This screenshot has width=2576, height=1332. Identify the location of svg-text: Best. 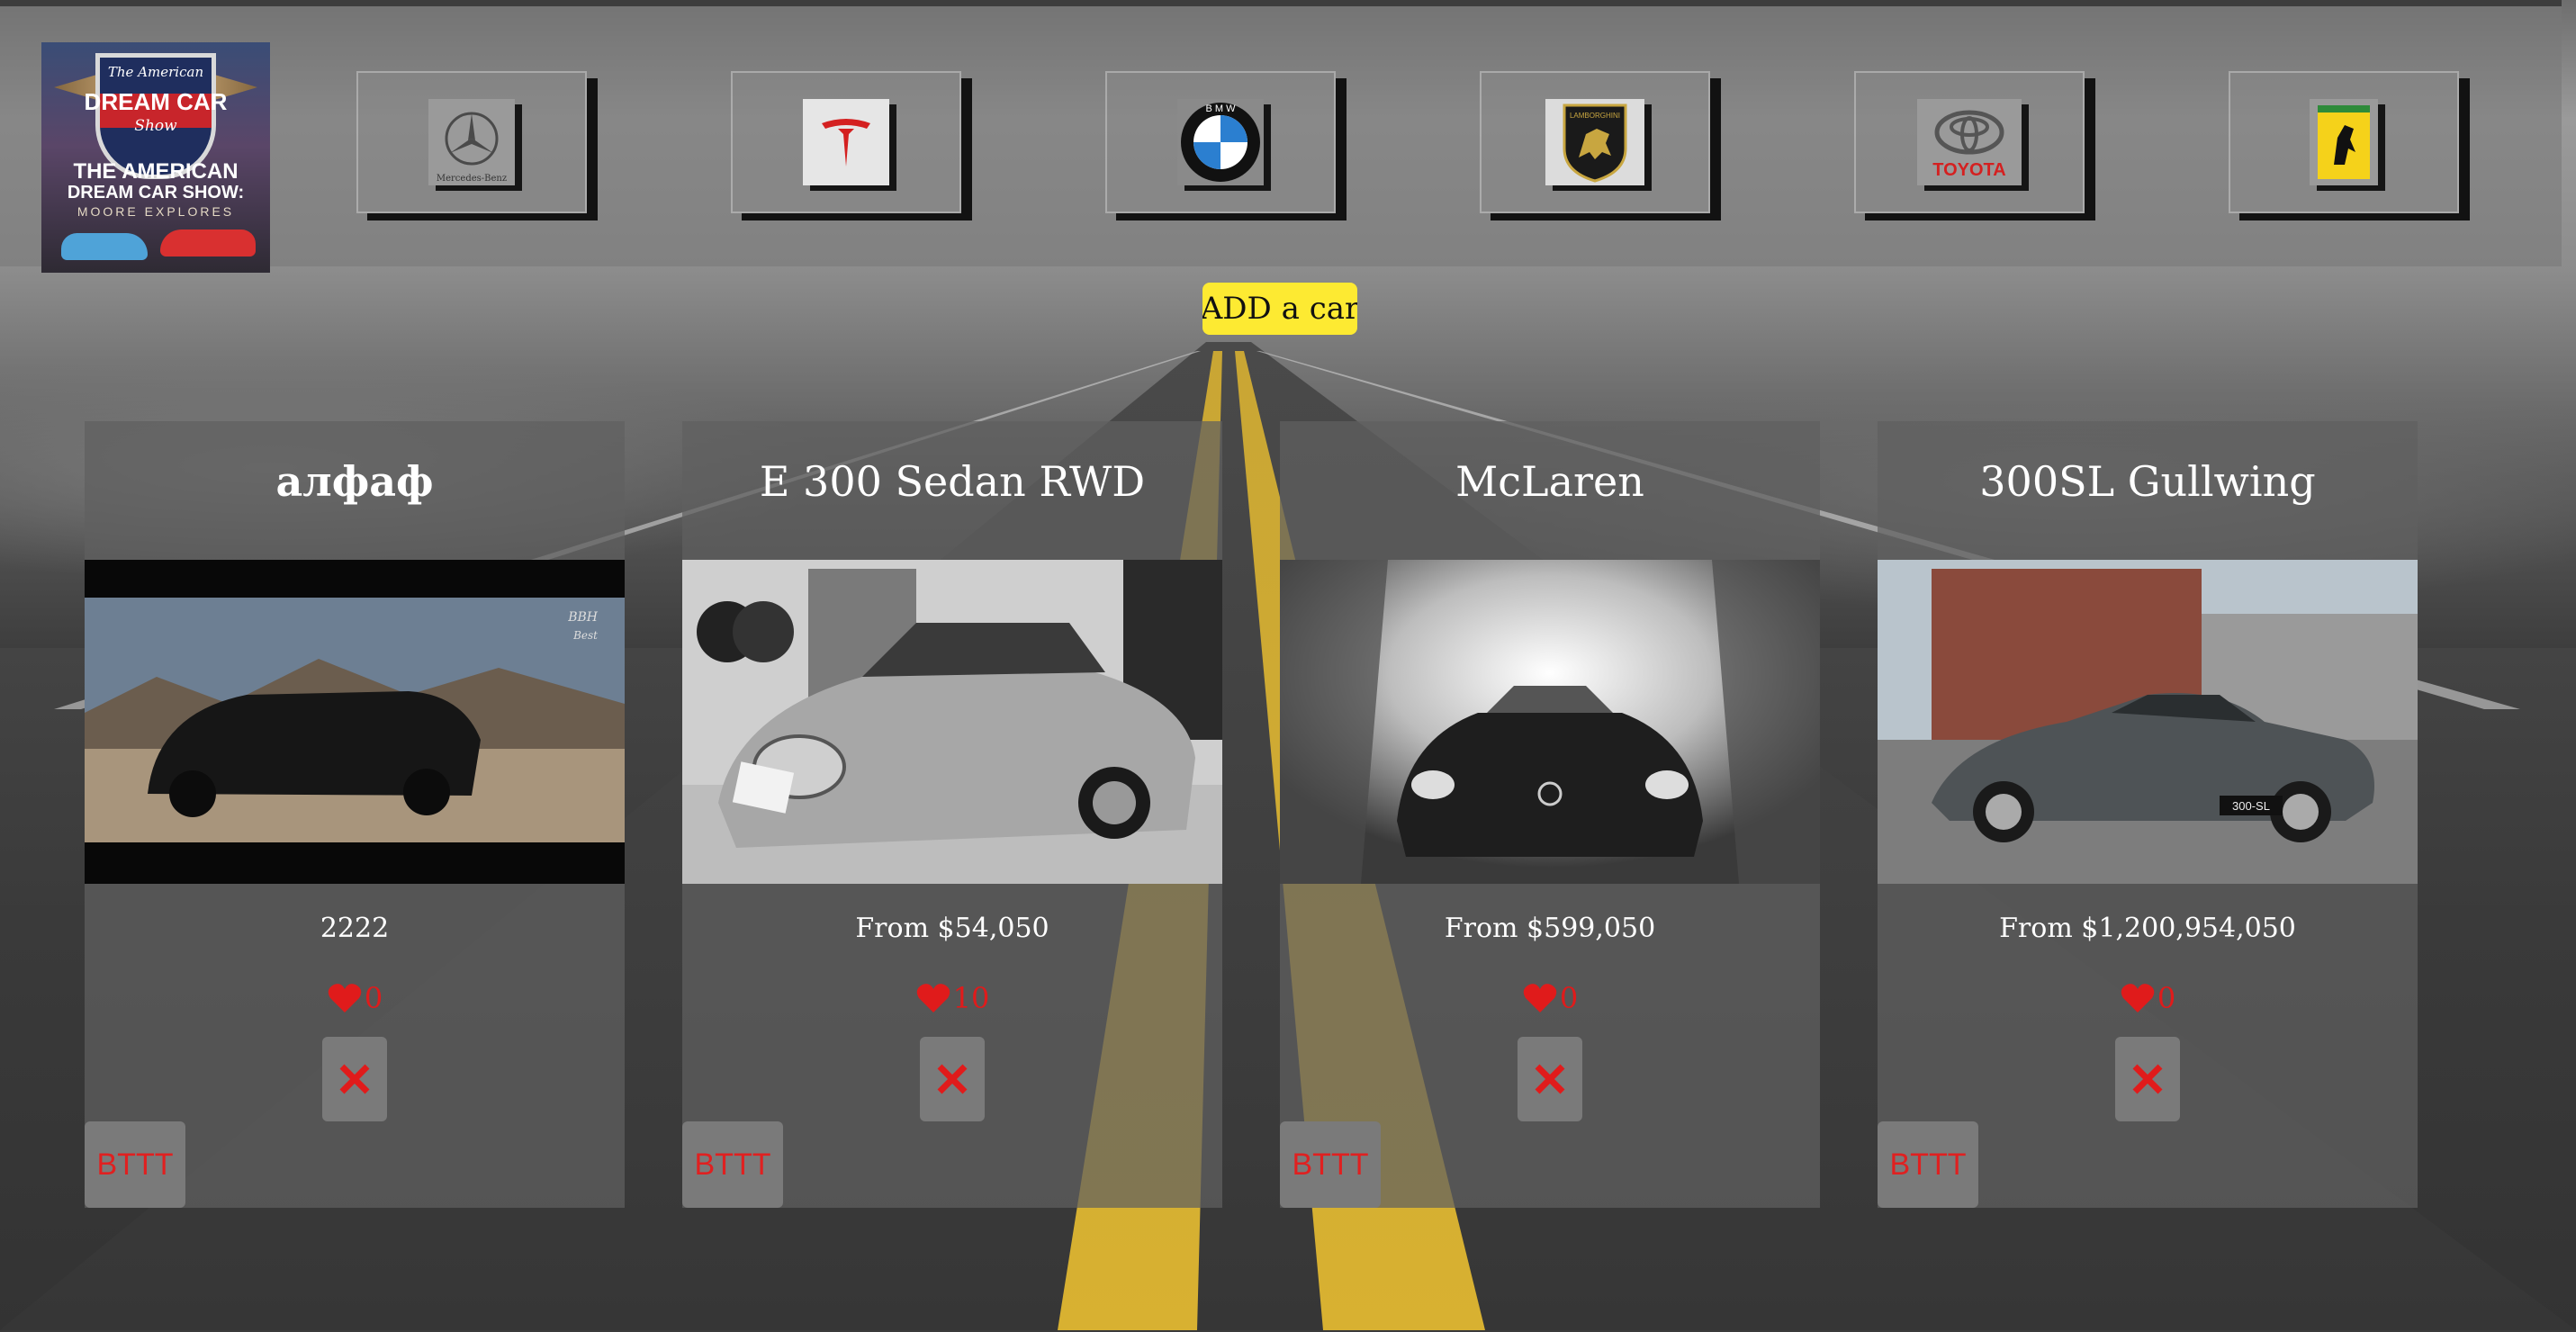
(585, 635).